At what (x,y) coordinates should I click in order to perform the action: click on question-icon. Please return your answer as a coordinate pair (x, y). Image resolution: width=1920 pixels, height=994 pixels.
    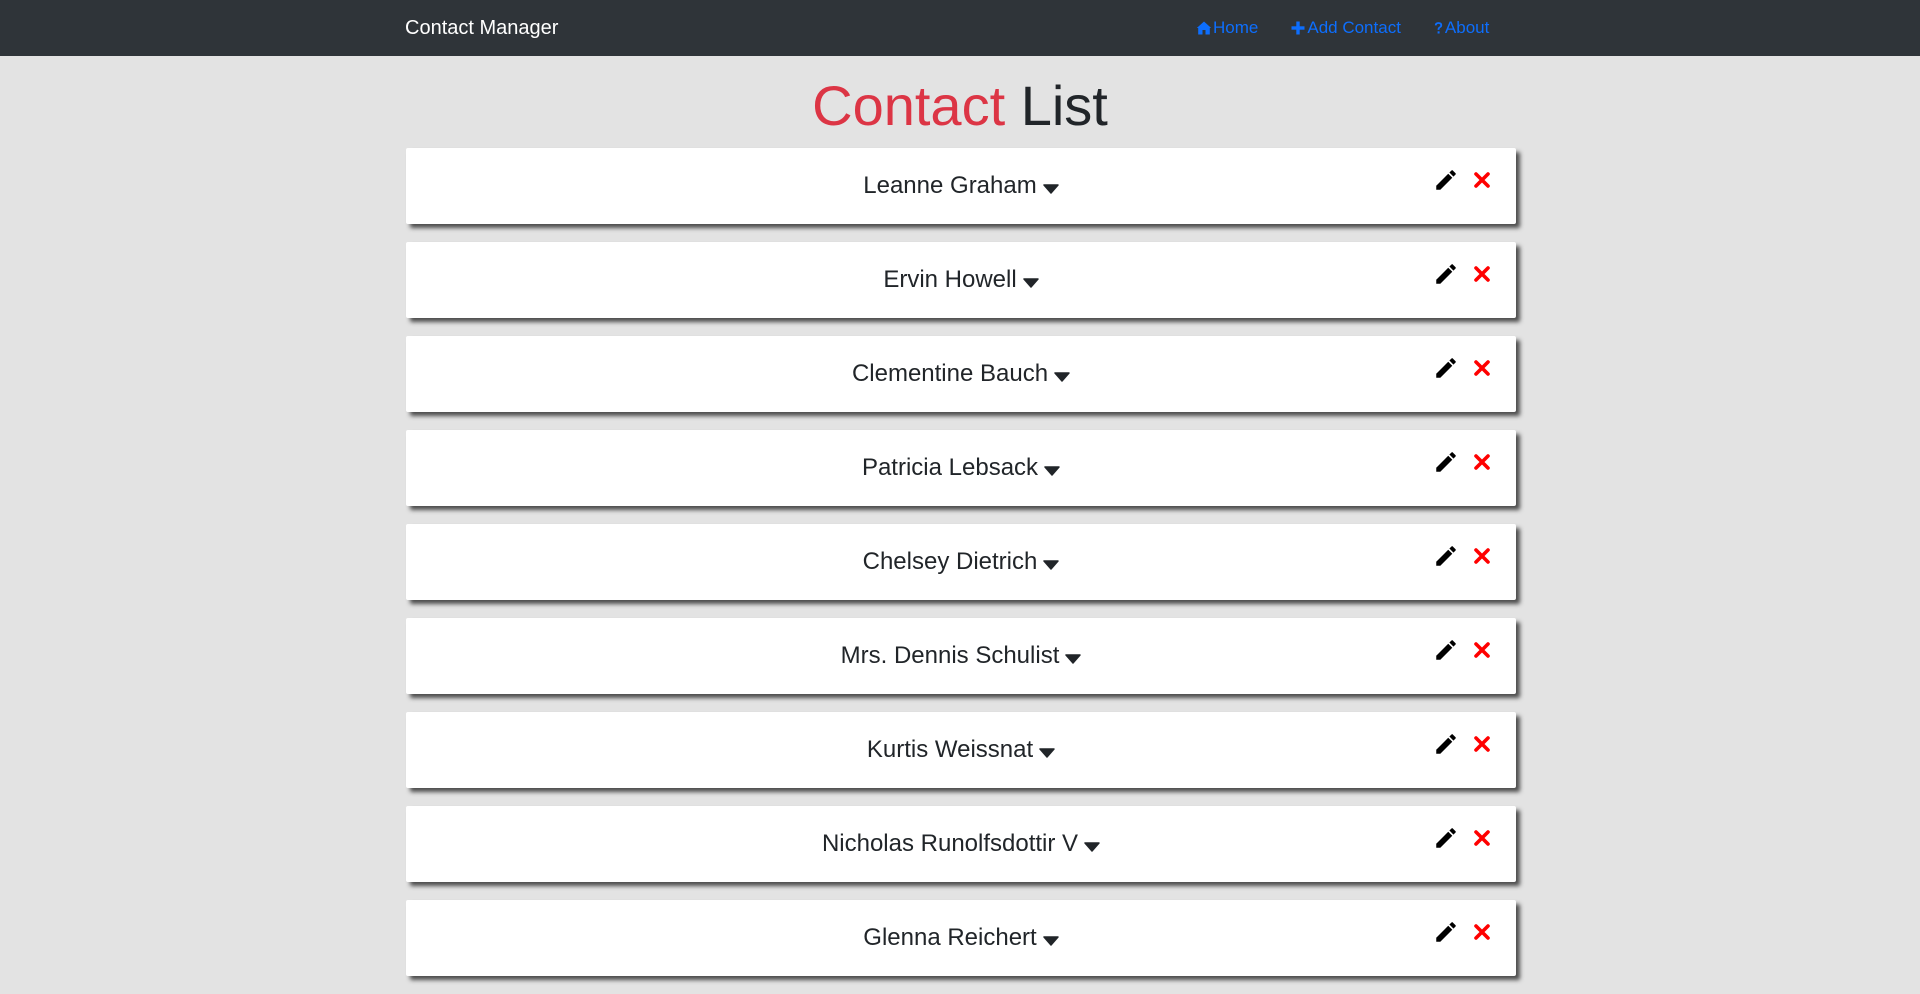
    Looking at the image, I should click on (1438, 28).